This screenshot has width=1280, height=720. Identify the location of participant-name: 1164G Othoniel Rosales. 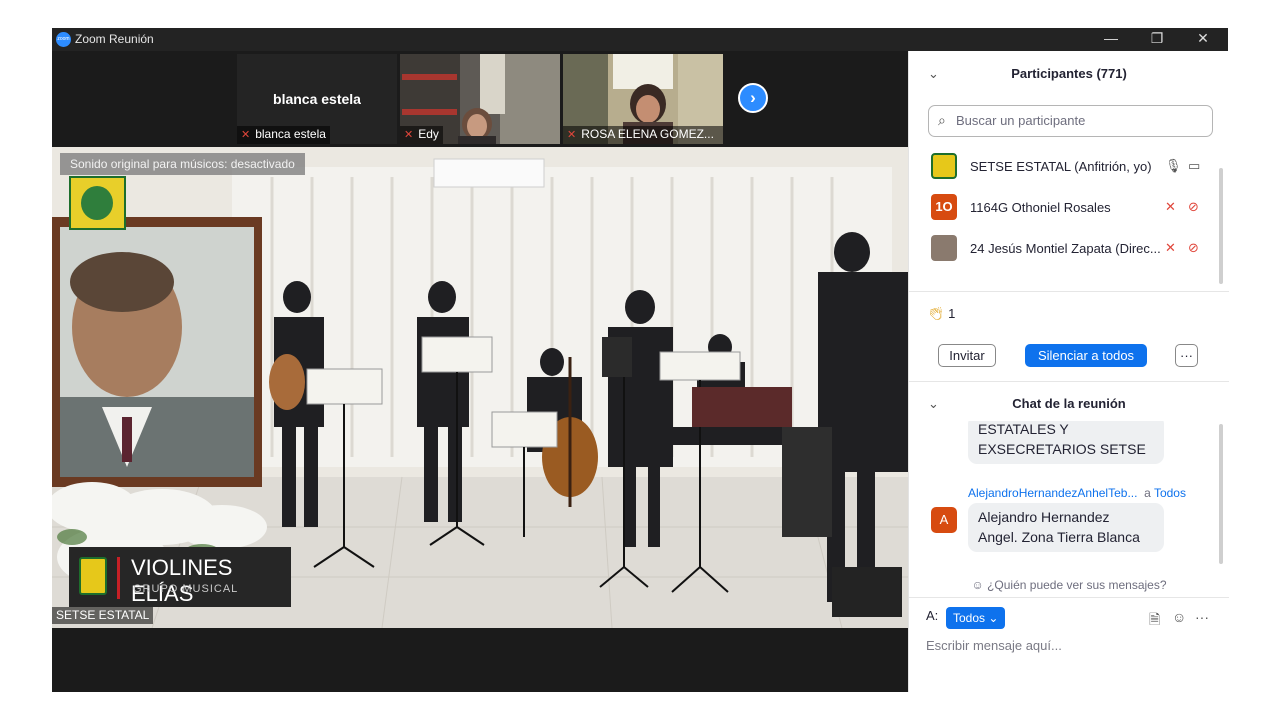
(1040, 207).